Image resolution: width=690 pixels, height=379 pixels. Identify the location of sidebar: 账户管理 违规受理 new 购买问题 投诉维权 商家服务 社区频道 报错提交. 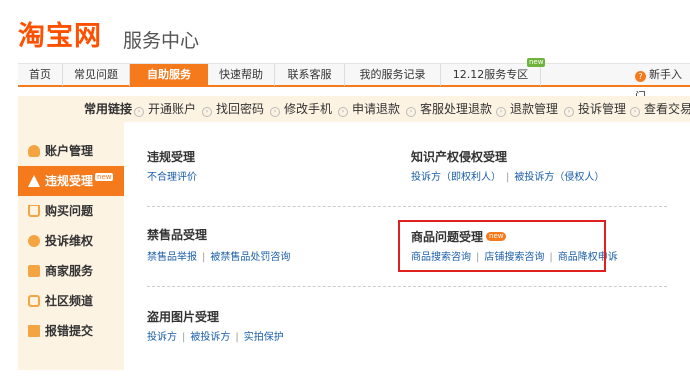
(72, 246).